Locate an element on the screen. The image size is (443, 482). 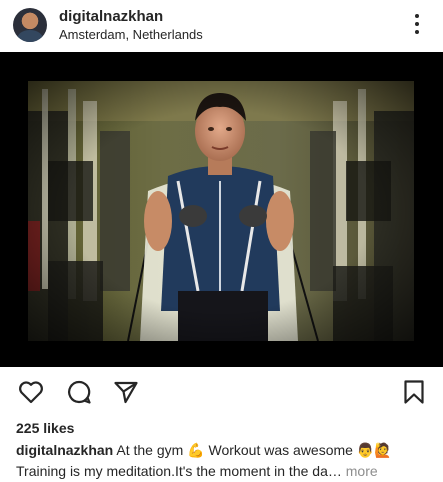
vertical-ellipsis-icon is located at coordinates (417, 24).